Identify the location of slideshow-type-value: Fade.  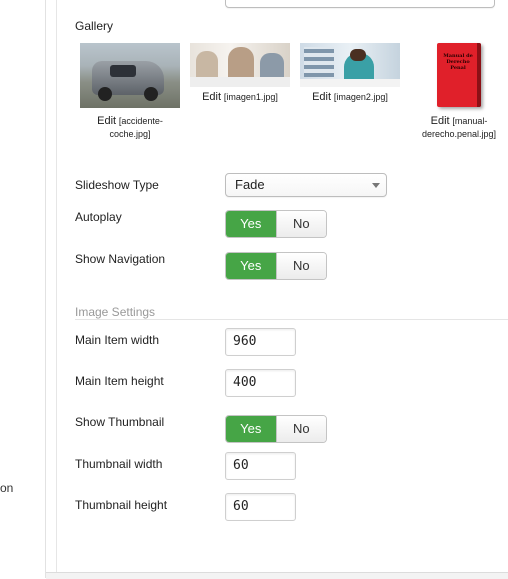
(250, 184).